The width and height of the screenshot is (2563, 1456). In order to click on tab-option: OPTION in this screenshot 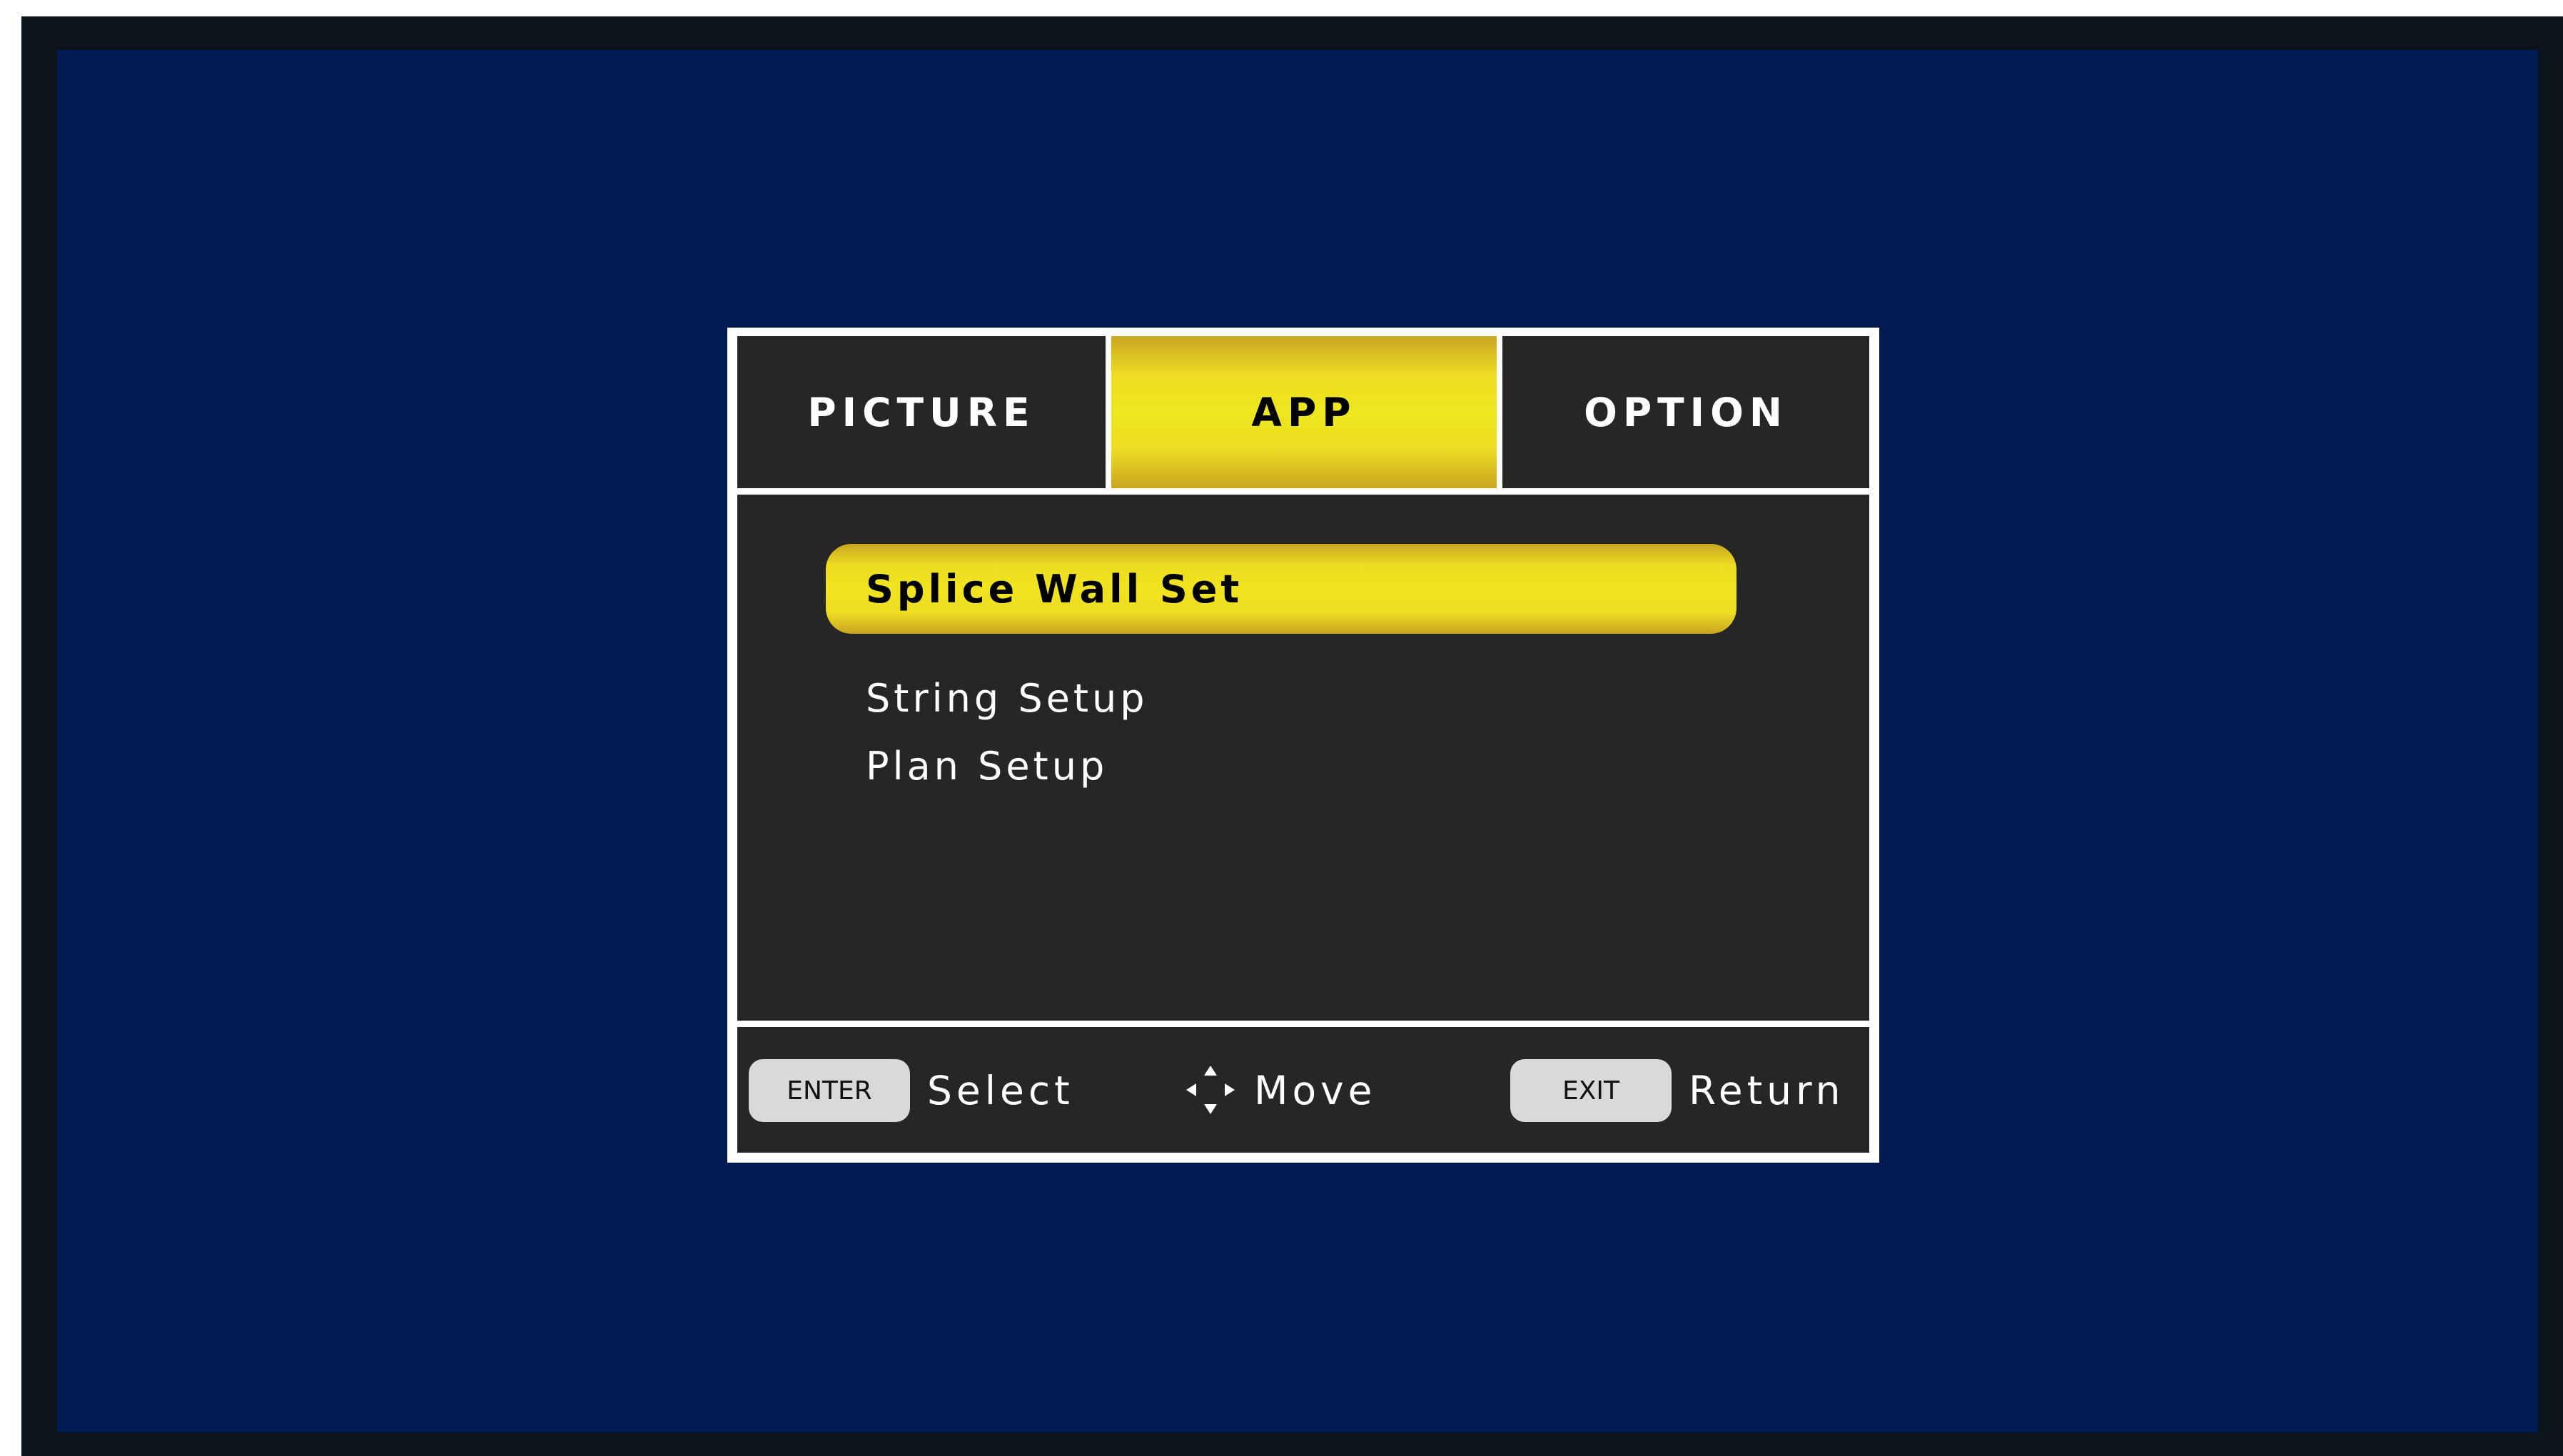, I will do `click(1686, 412)`.